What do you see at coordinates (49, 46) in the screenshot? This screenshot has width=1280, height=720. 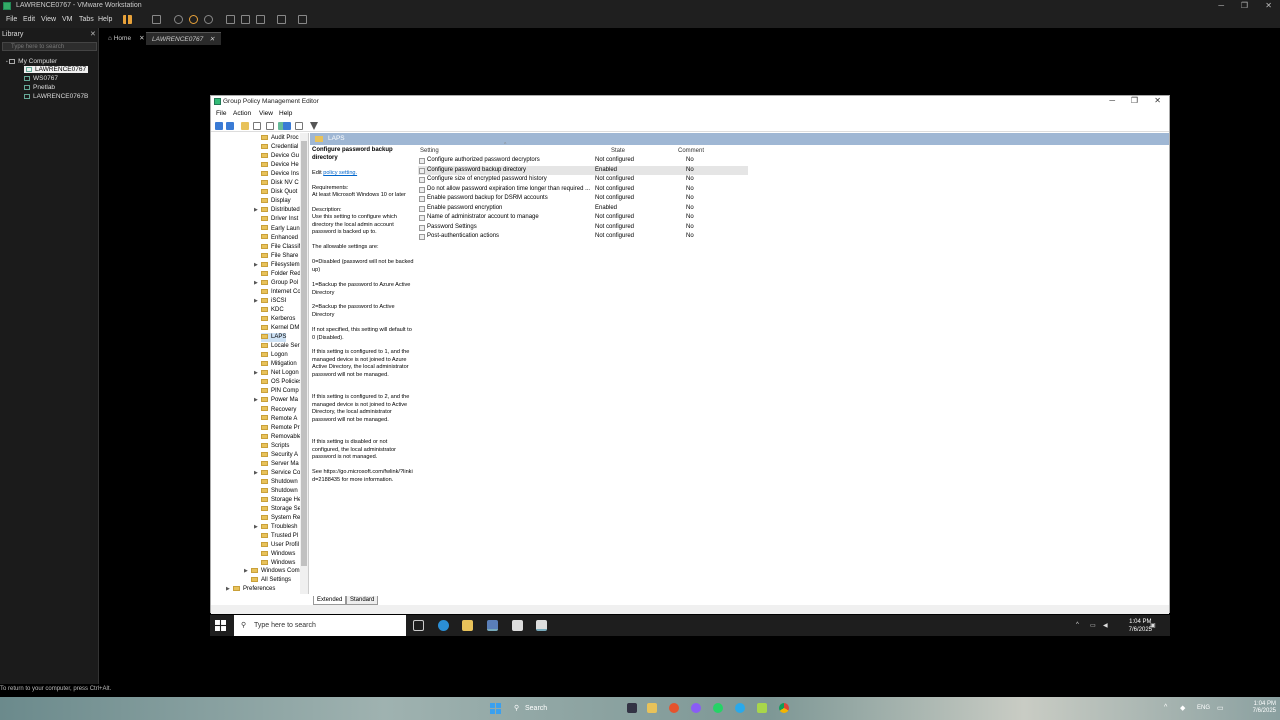 I see `library-search-input: Type here to search` at bounding box center [49, 46].